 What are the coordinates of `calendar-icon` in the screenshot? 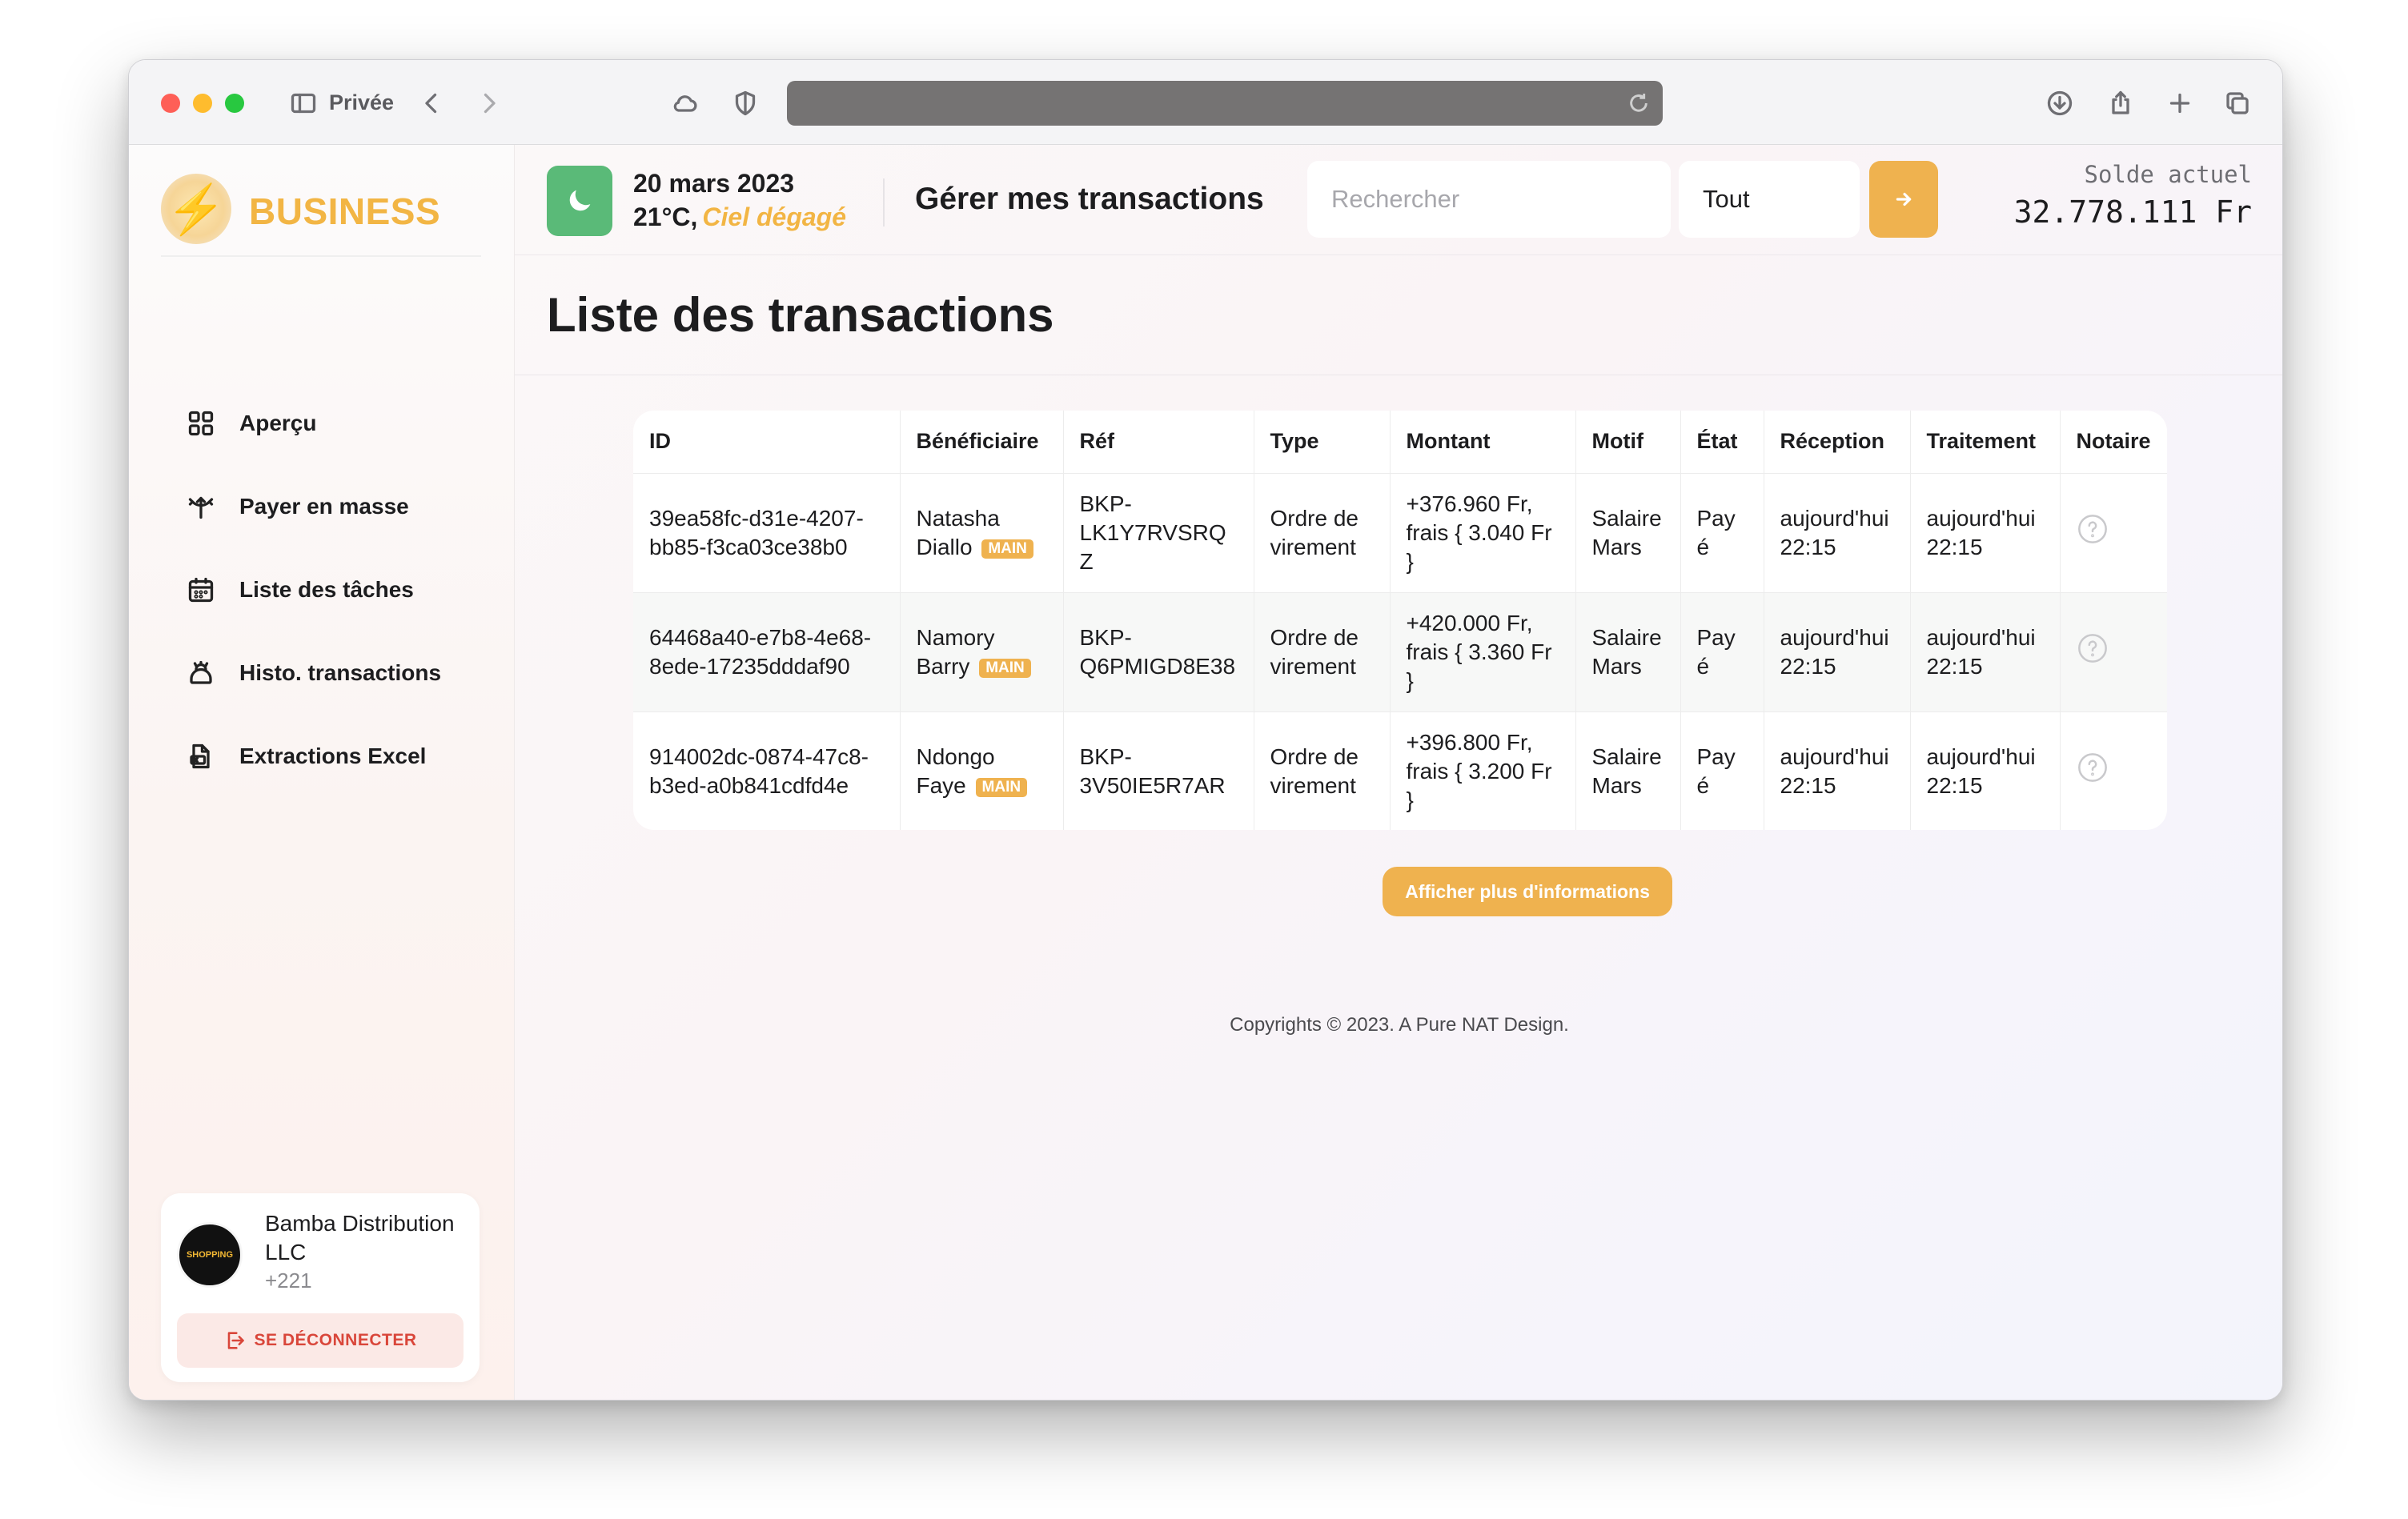 It's located at (201, 590).